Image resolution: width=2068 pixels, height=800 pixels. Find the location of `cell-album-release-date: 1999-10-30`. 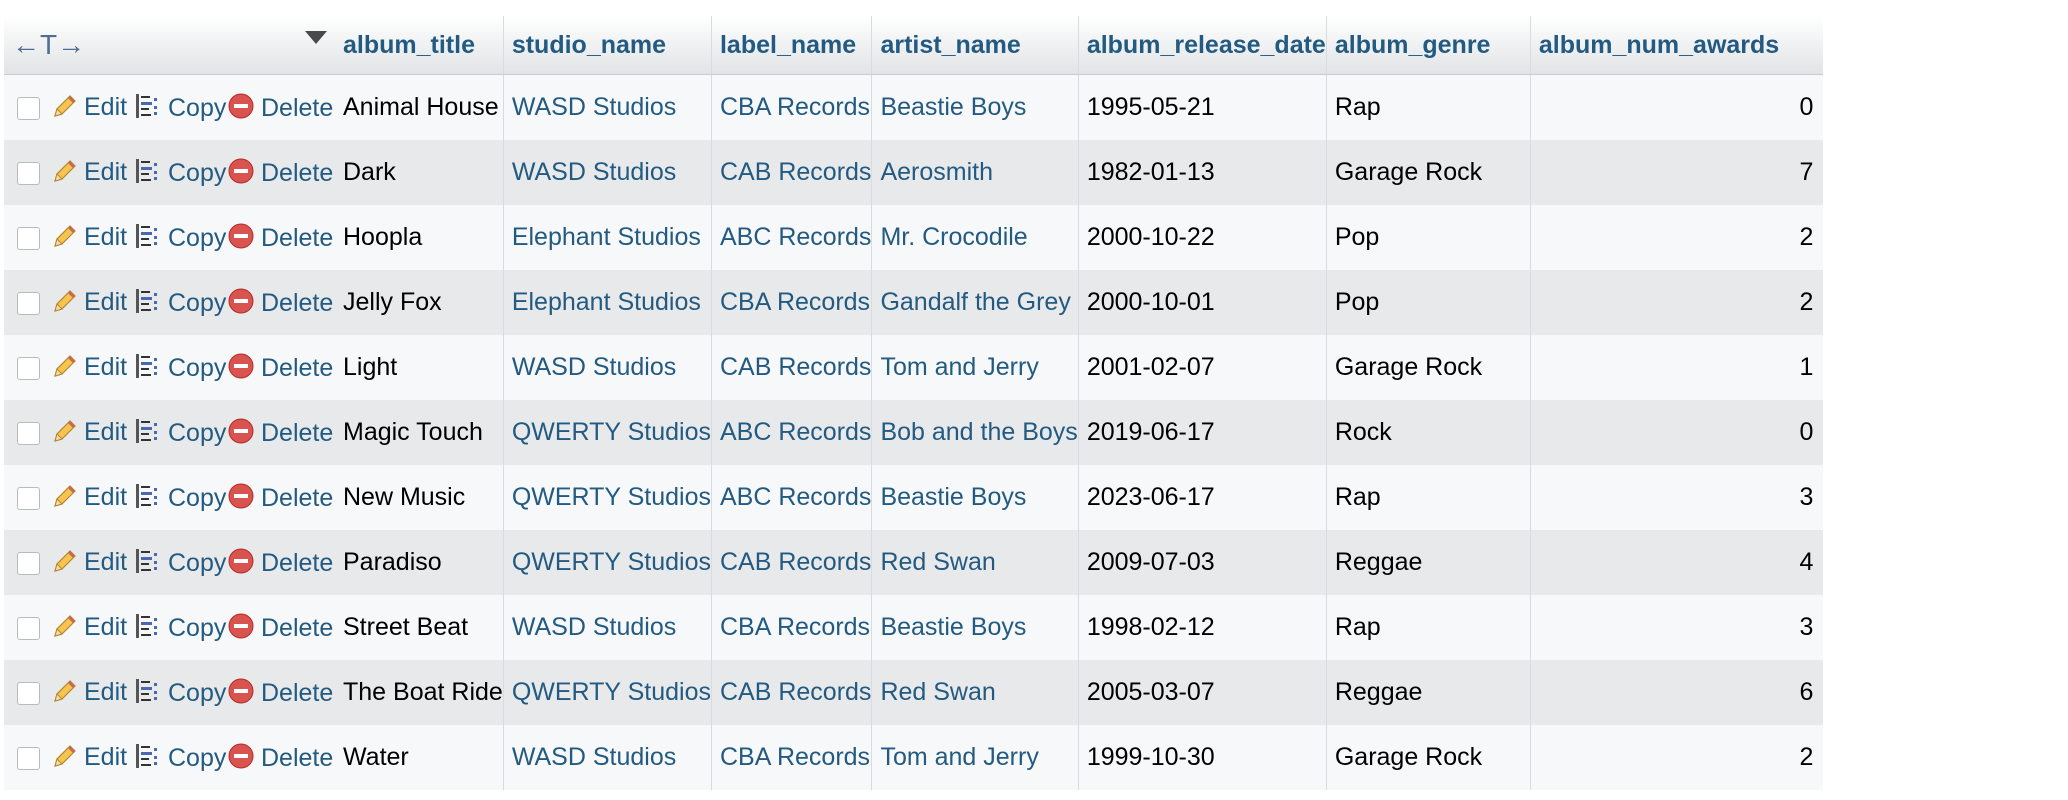

cell-album-release-date: 1999-10-30 is located at coordinates (1202, 757).